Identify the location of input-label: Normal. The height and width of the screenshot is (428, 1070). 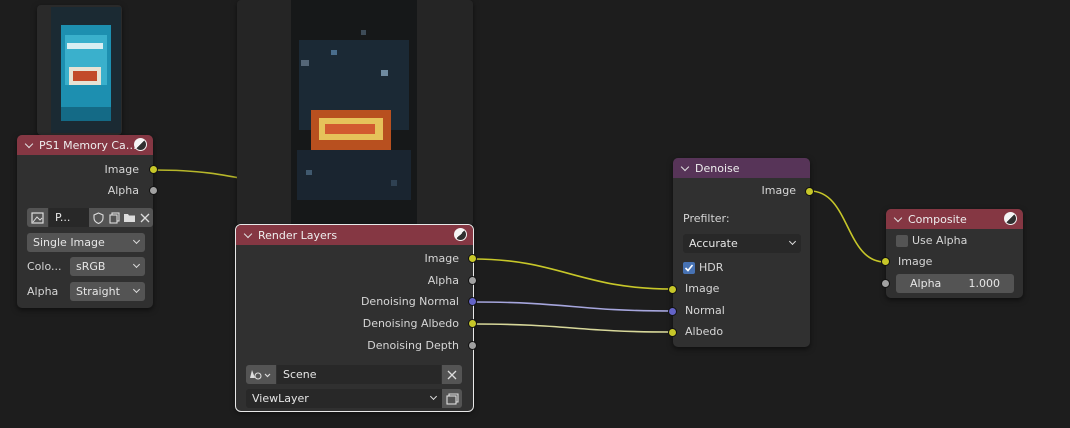
(705, 310).